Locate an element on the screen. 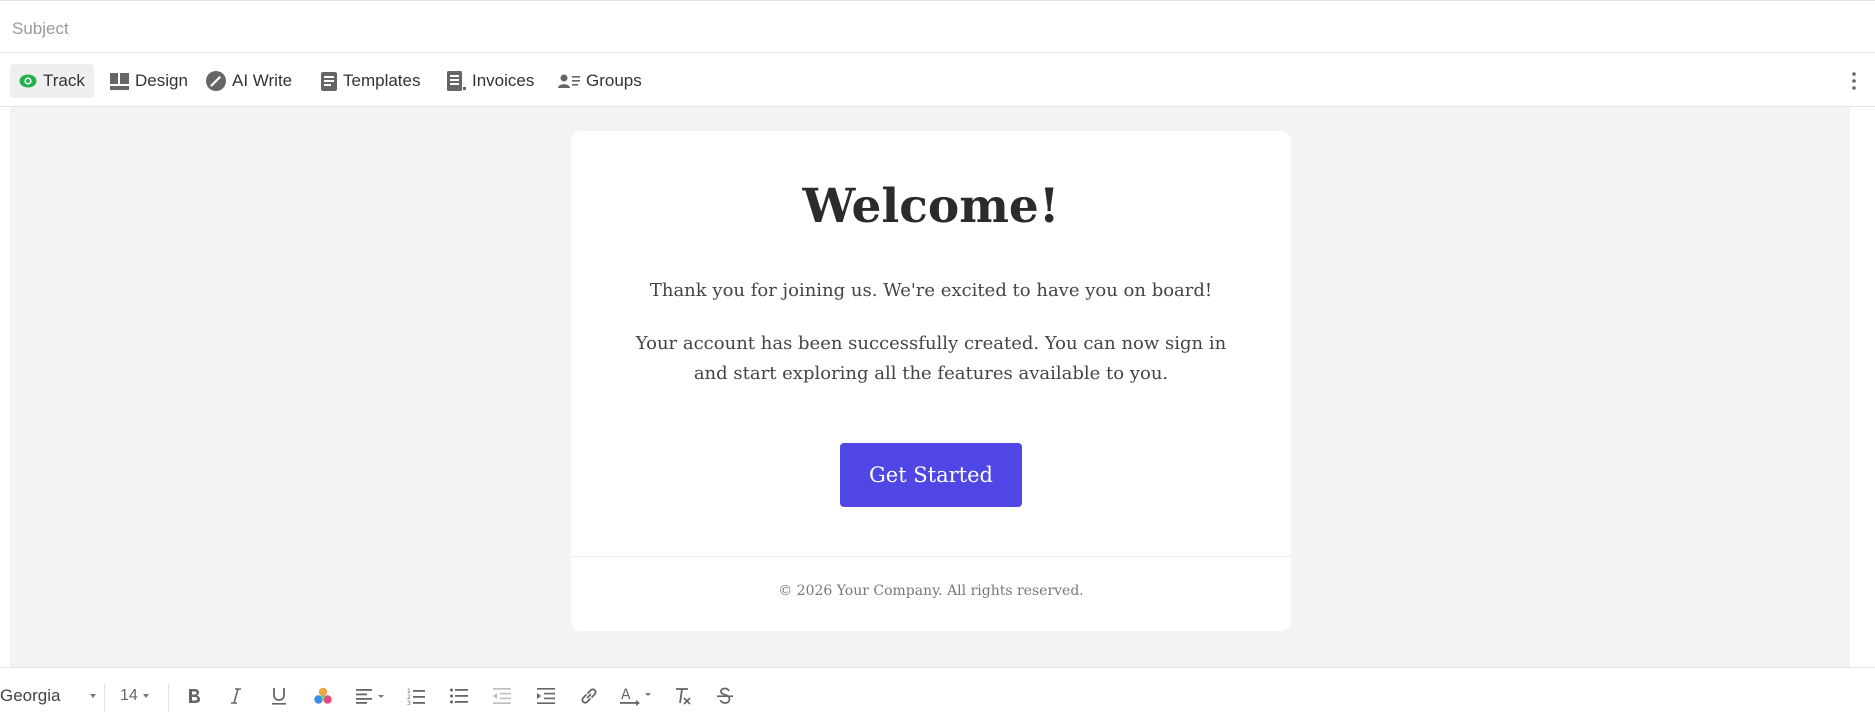 The width and height of the screenshot is (1875, 725). invoices-button: Invoices is located at coordinates (490, 81).